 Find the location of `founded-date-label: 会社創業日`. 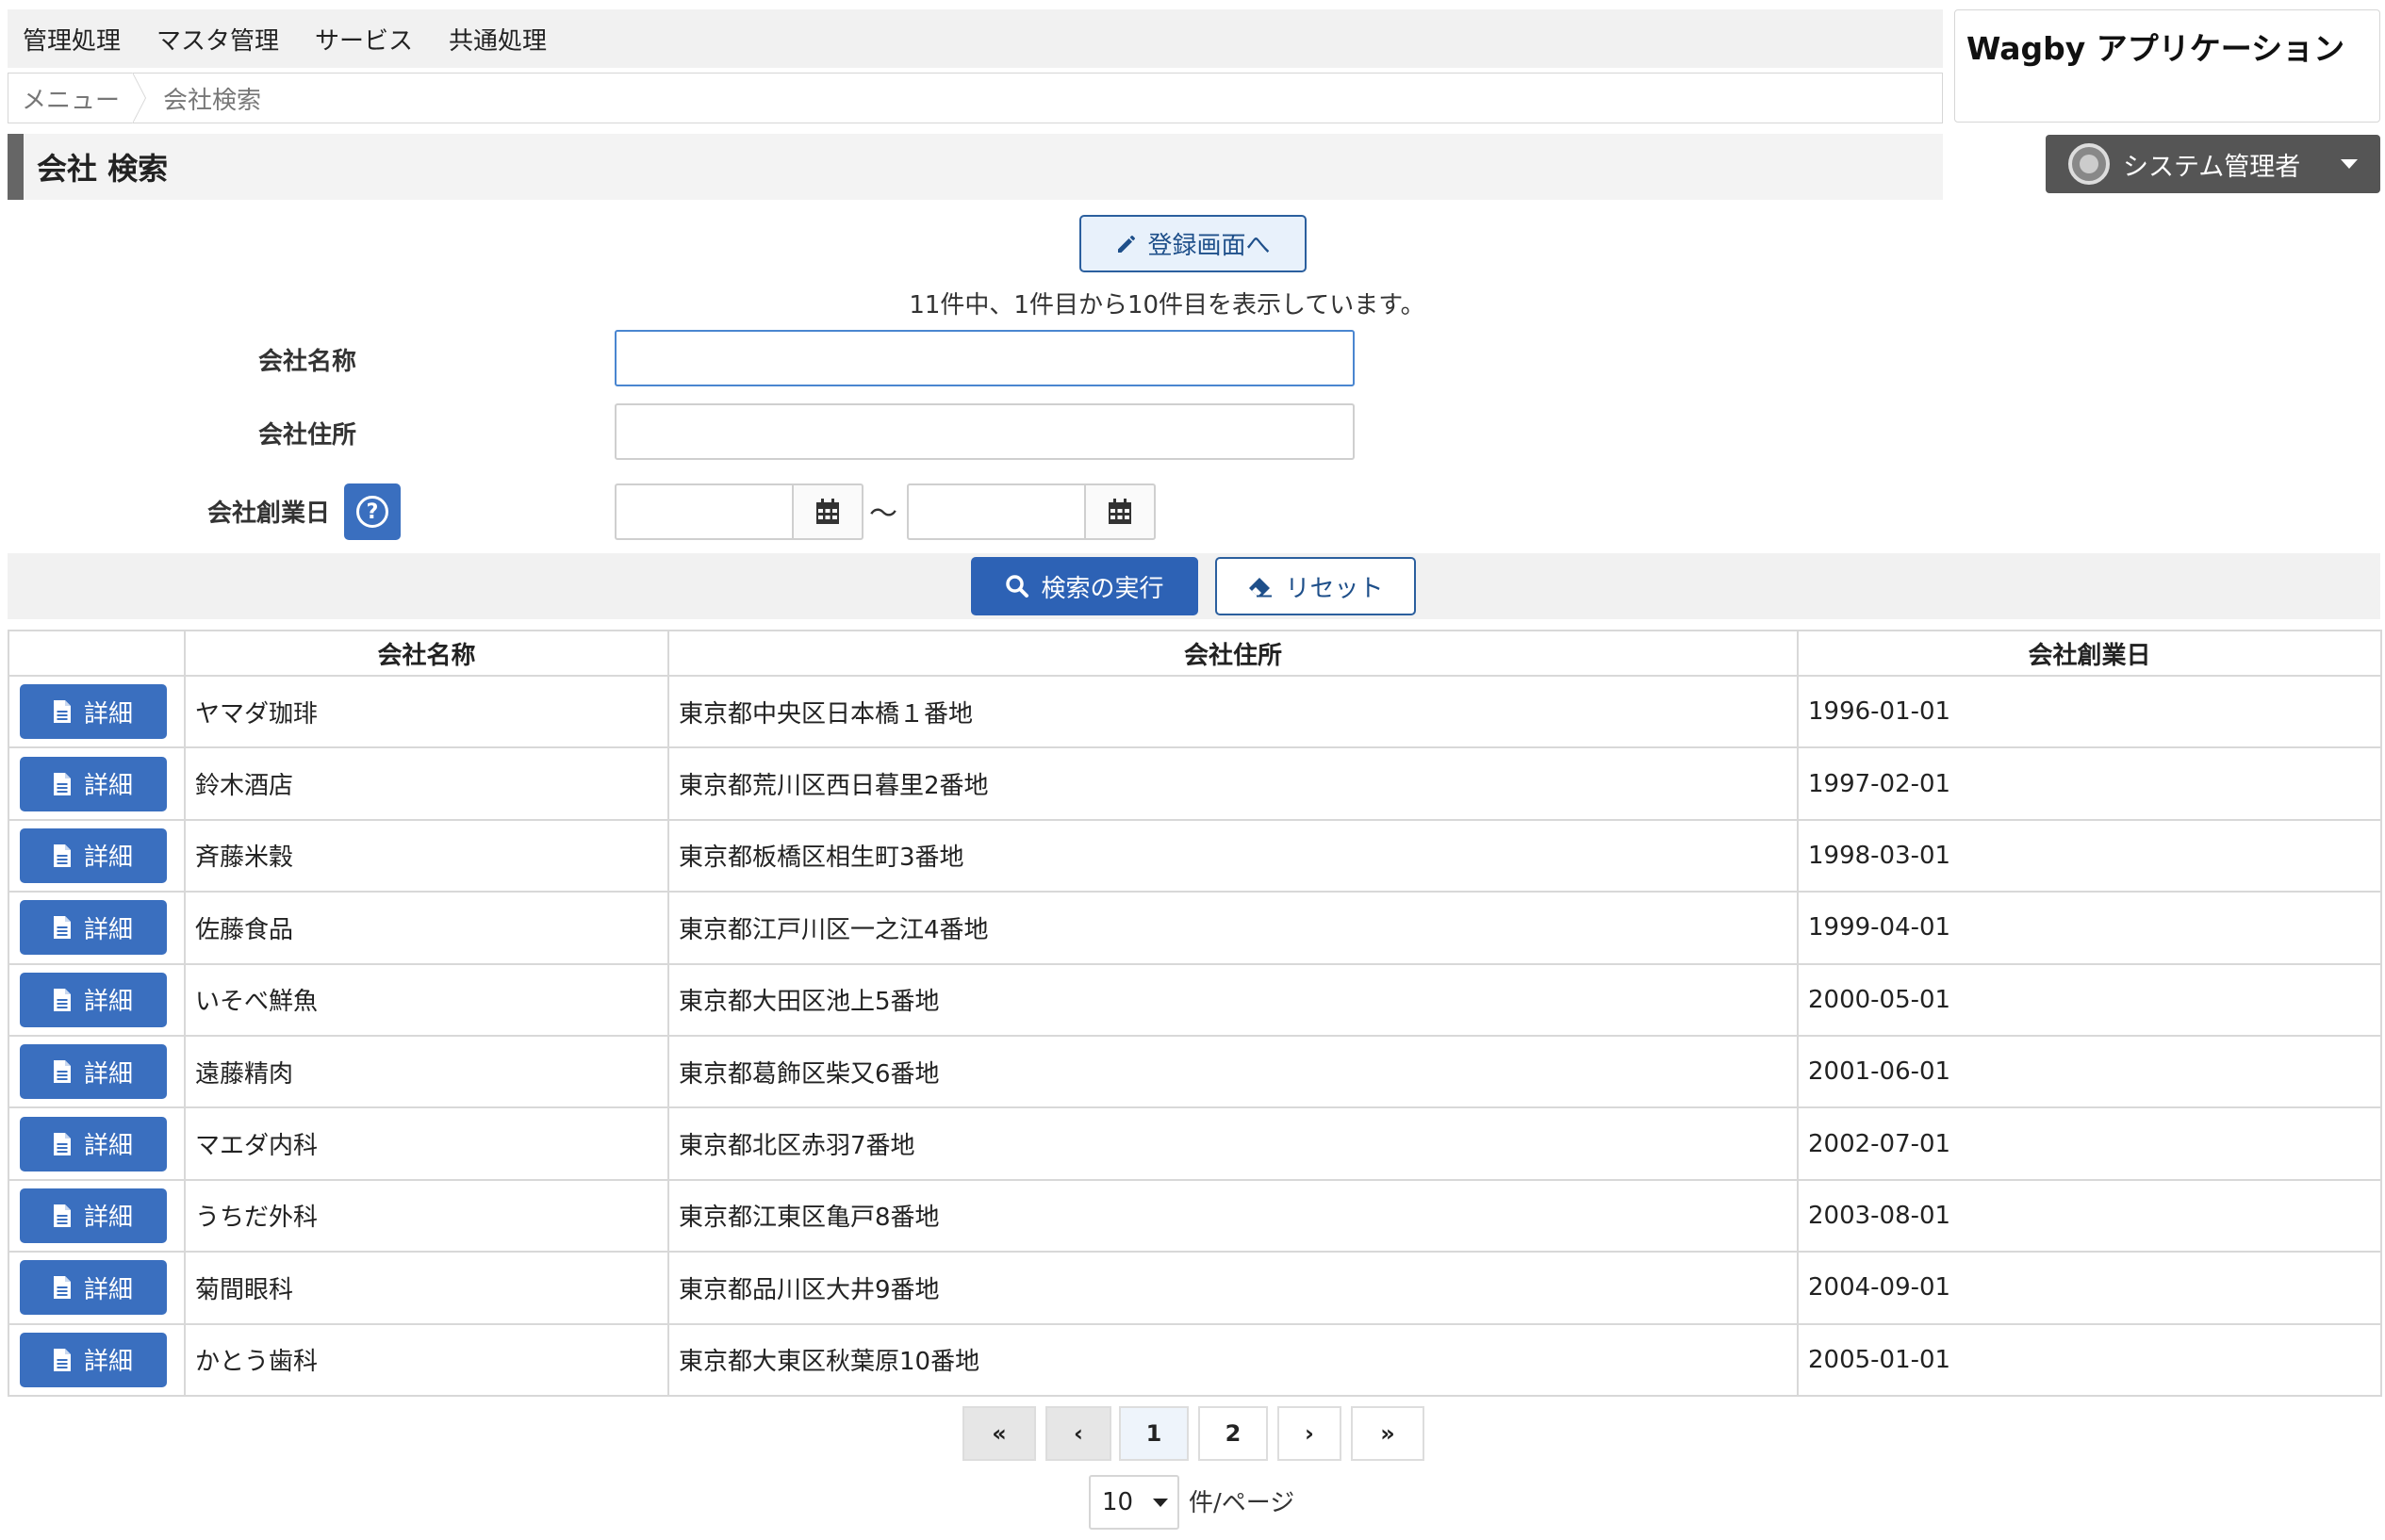

founded-date-label: 会社創業日 is located at coordinates (268, 514).